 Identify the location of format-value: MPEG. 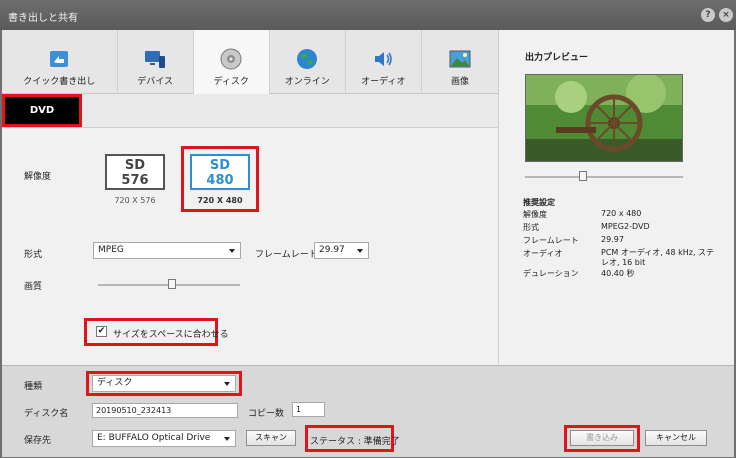
(111, 250).